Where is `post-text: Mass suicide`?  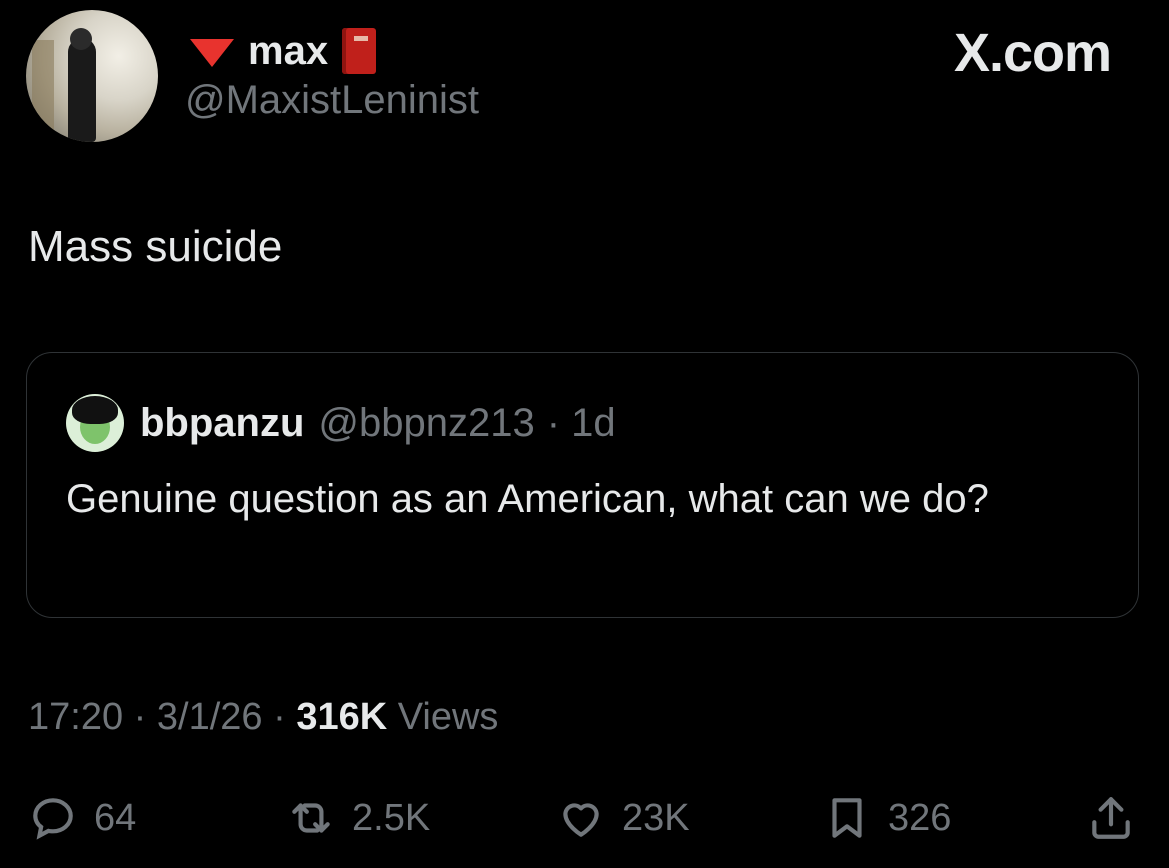
post-text: Mass suicide is located at coordinates (155, 246).